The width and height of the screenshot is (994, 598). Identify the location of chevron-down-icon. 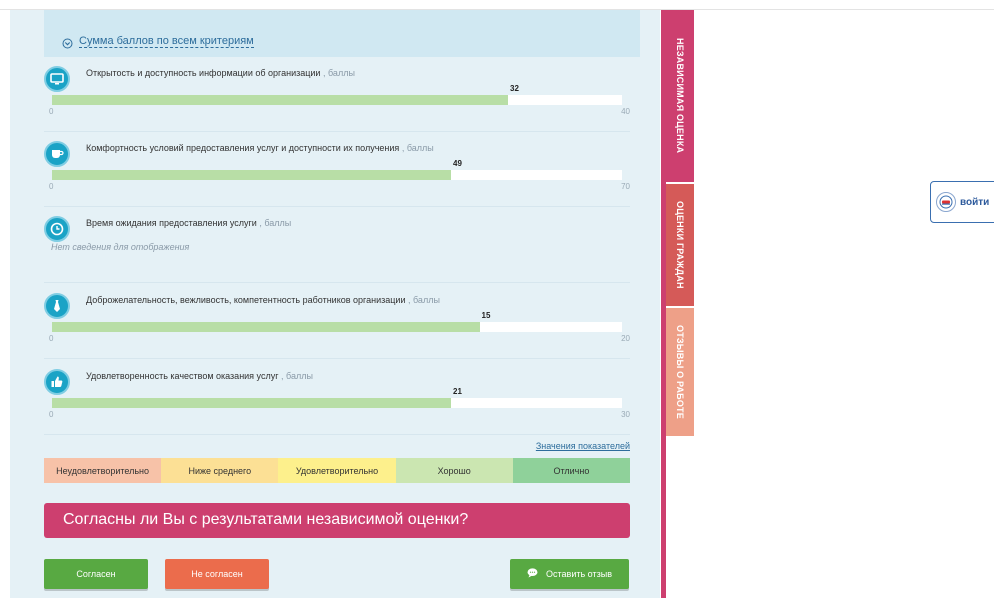
(67, 45).